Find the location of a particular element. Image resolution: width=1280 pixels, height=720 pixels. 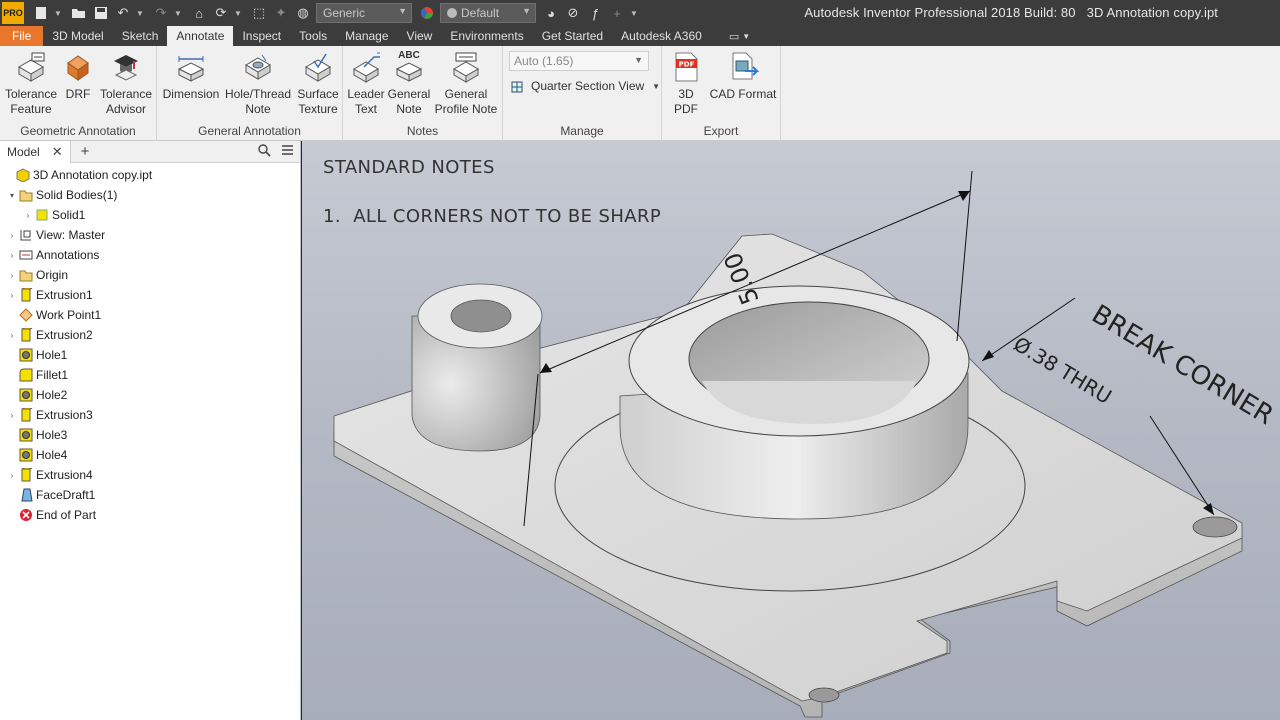

inventor-logo: PRO is located at coordinates (13, 13).